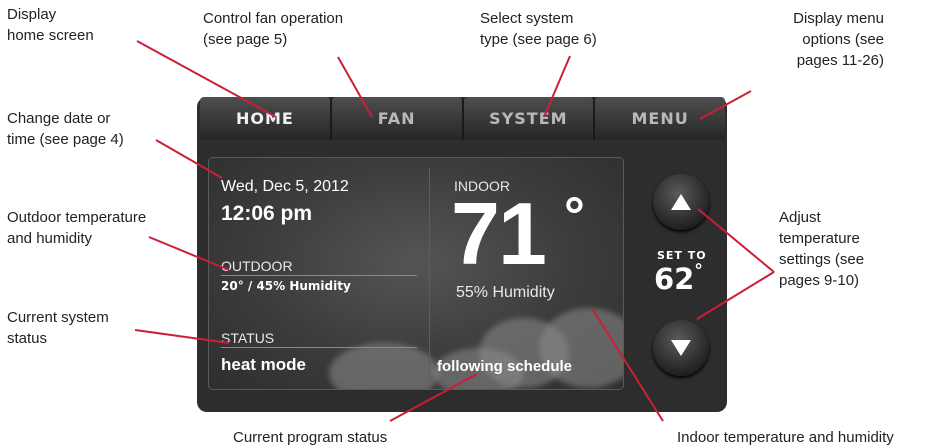 This screenshot has height=447, width=927. What do you see at coordinates (505, 292) in the screenshot?
I see `indoor-humidity: 55% Humidity` at bounding box center [505, 292].